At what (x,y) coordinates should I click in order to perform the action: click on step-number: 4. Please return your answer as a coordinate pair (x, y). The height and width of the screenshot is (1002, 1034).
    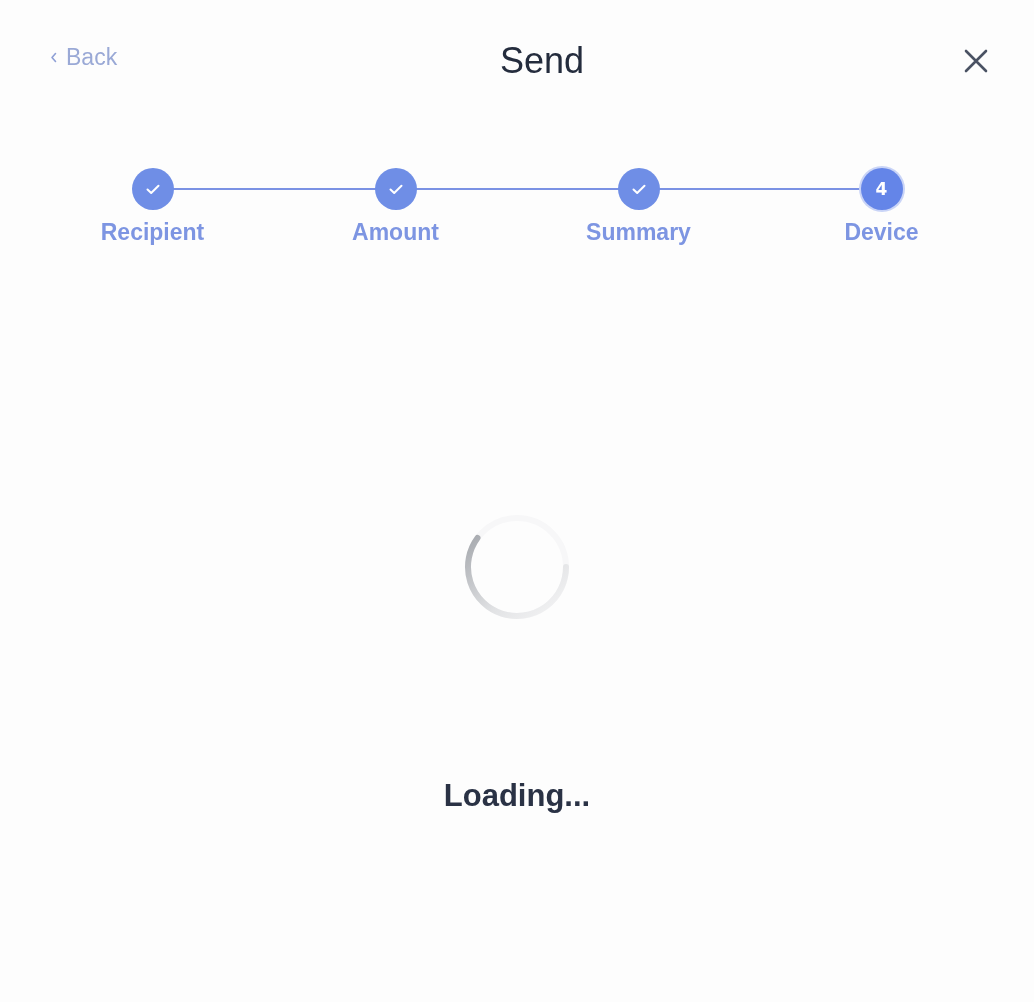
    Looking at the image, I should click on (881, 189).